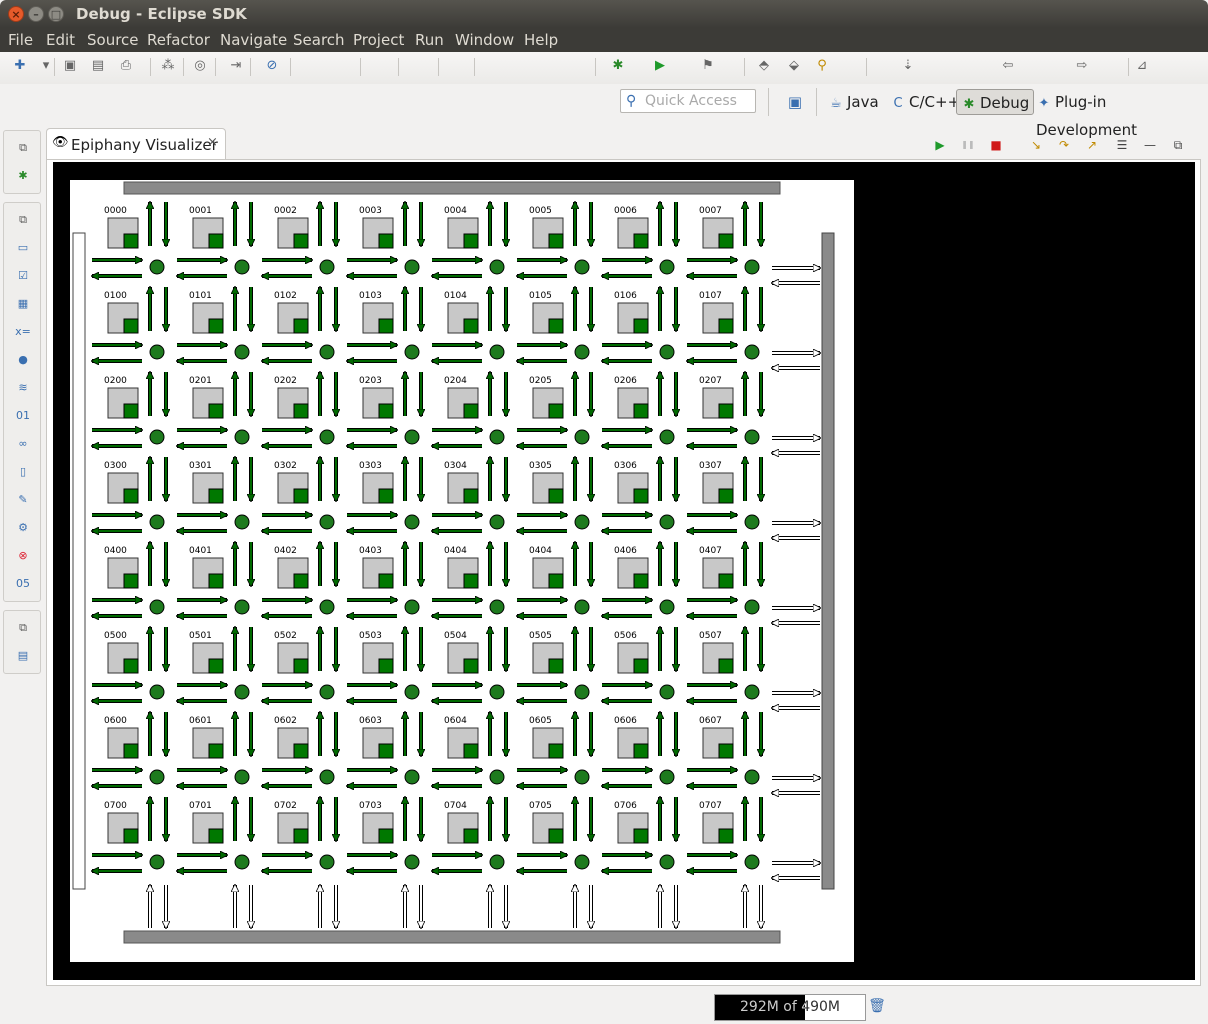  Describe the element at coordinates (708, 66) in the screenshot. I see `external-tools-icon: ⚑` at that location.